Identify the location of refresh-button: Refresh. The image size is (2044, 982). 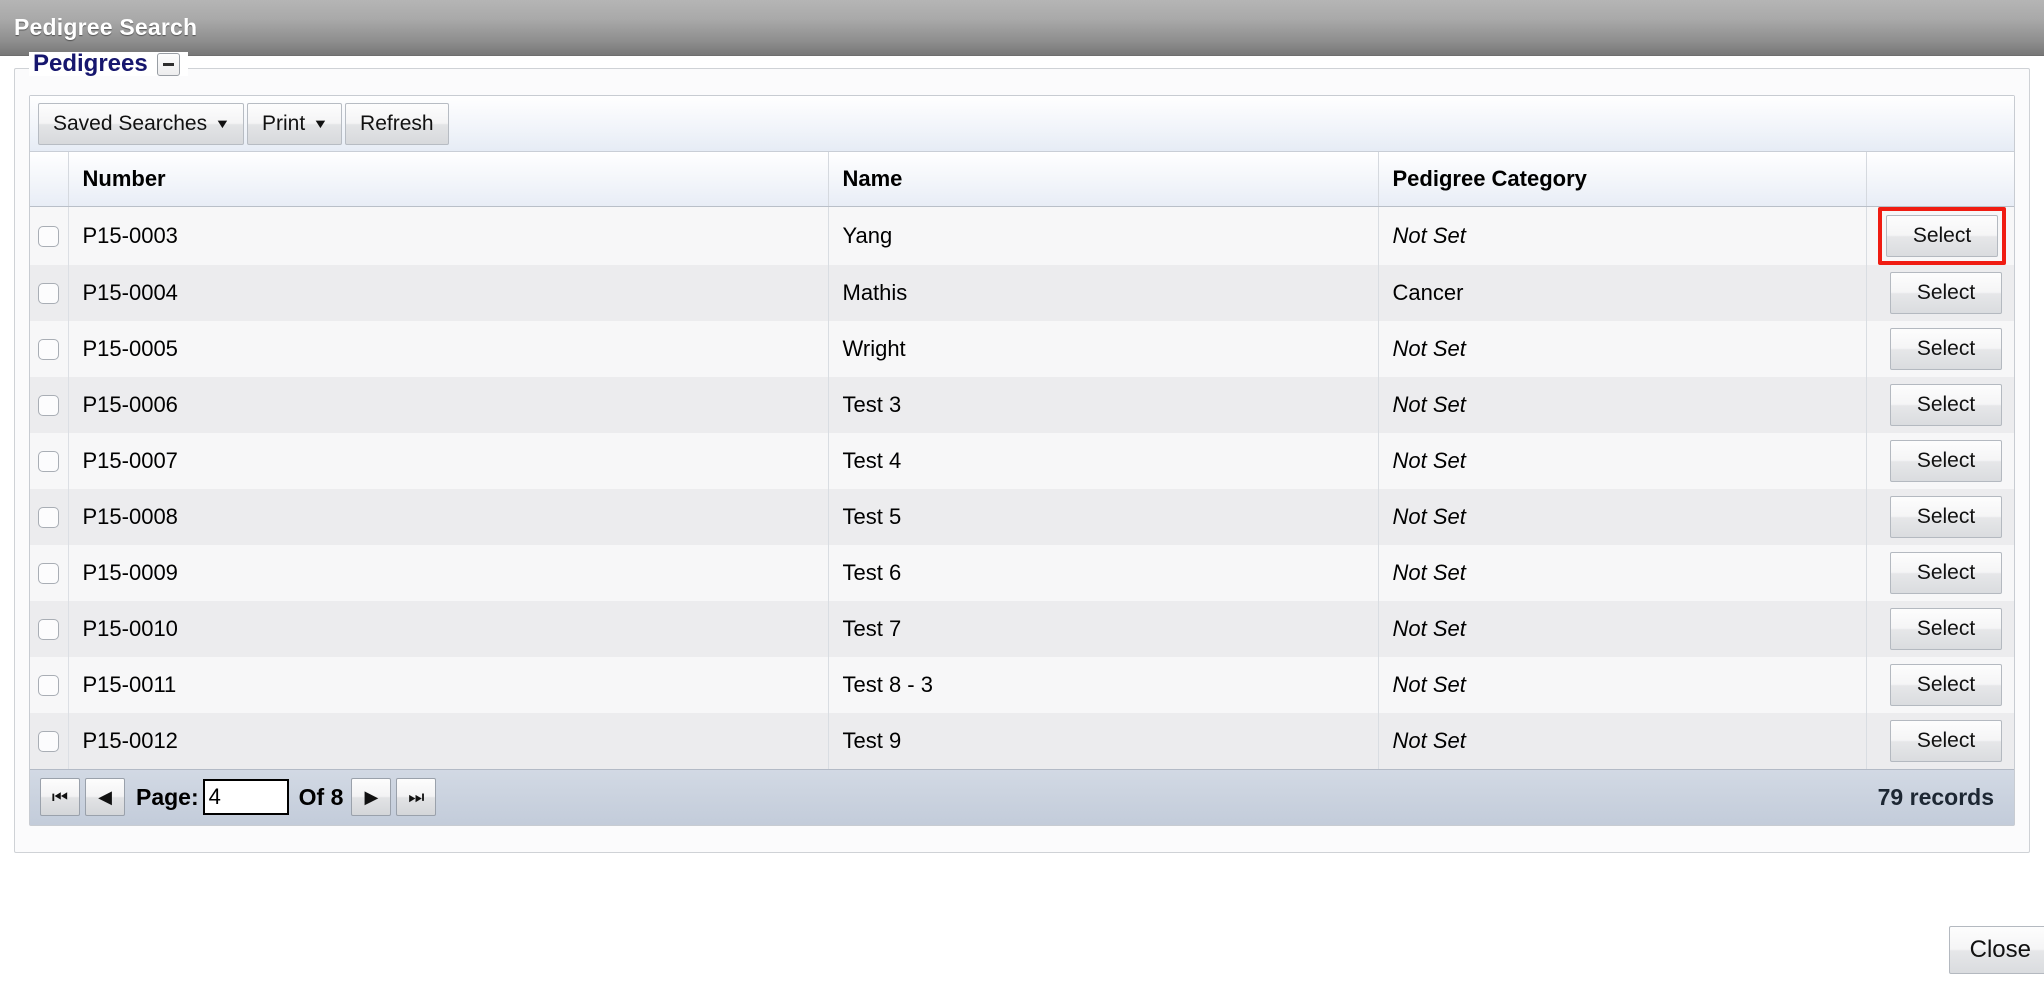
(397, 123).